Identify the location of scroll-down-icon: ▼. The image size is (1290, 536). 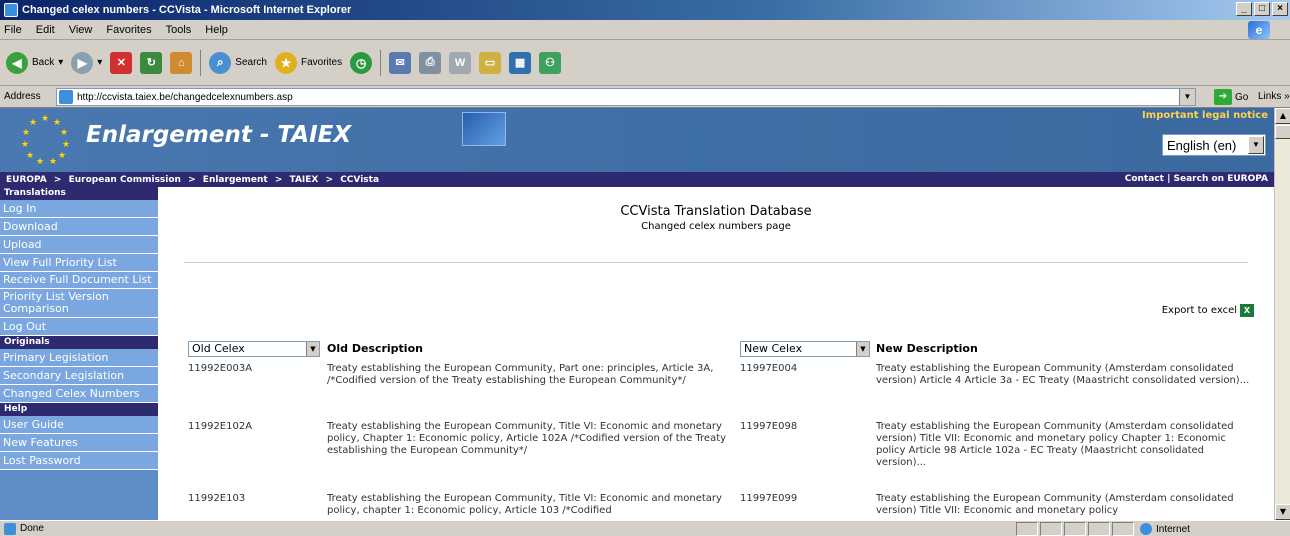
(1282, 512).